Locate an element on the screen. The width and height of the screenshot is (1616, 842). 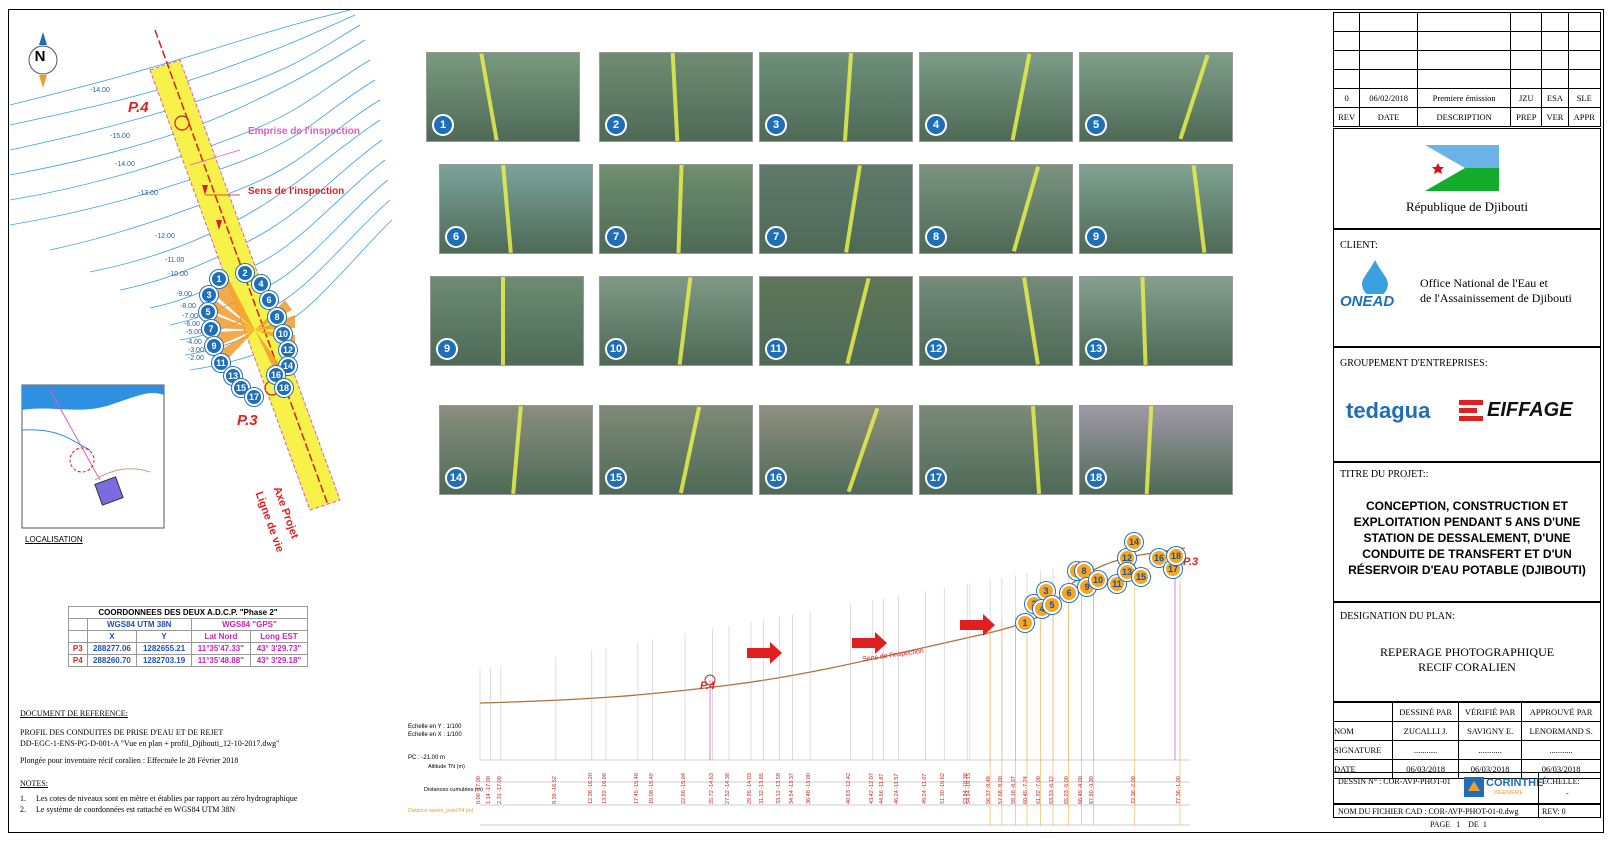
map-photo-pin: 8 is located at coordinates (277, 317).